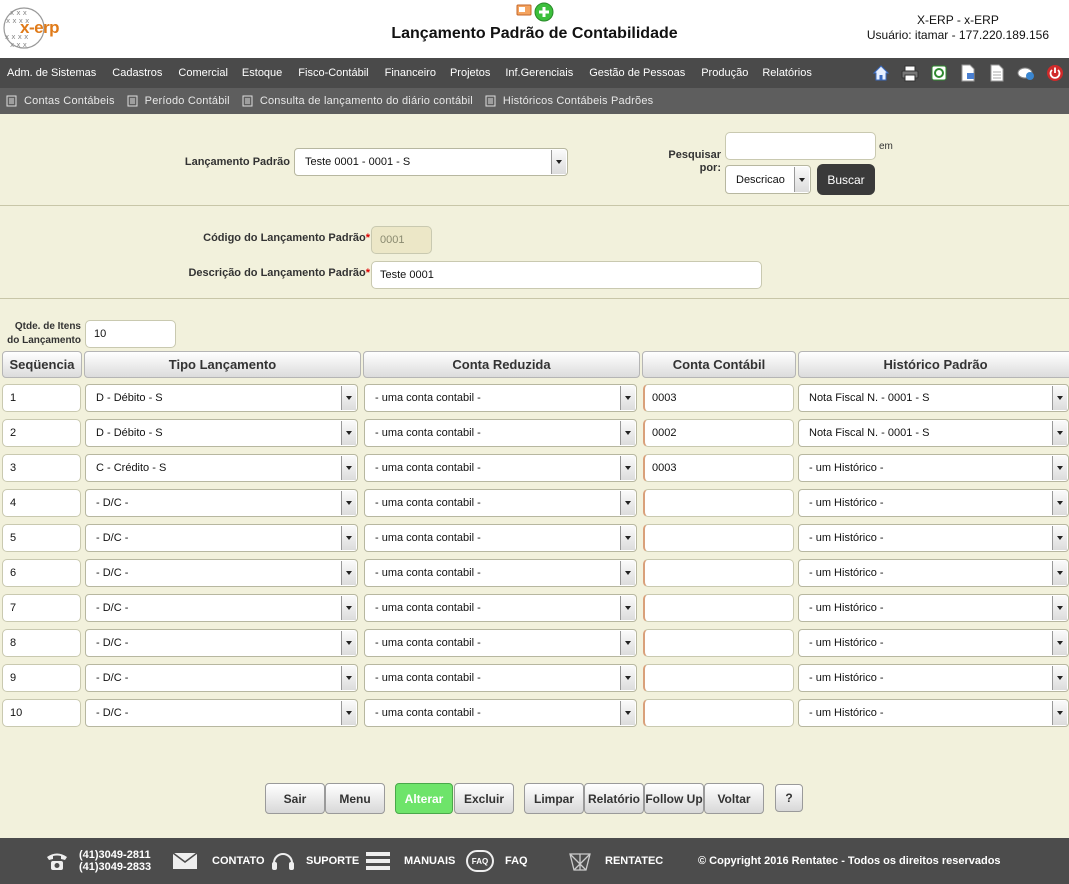 The width and height of the screenshot is (1069, 884). I want to click on sequencia-field: 4, so click(41, 503).